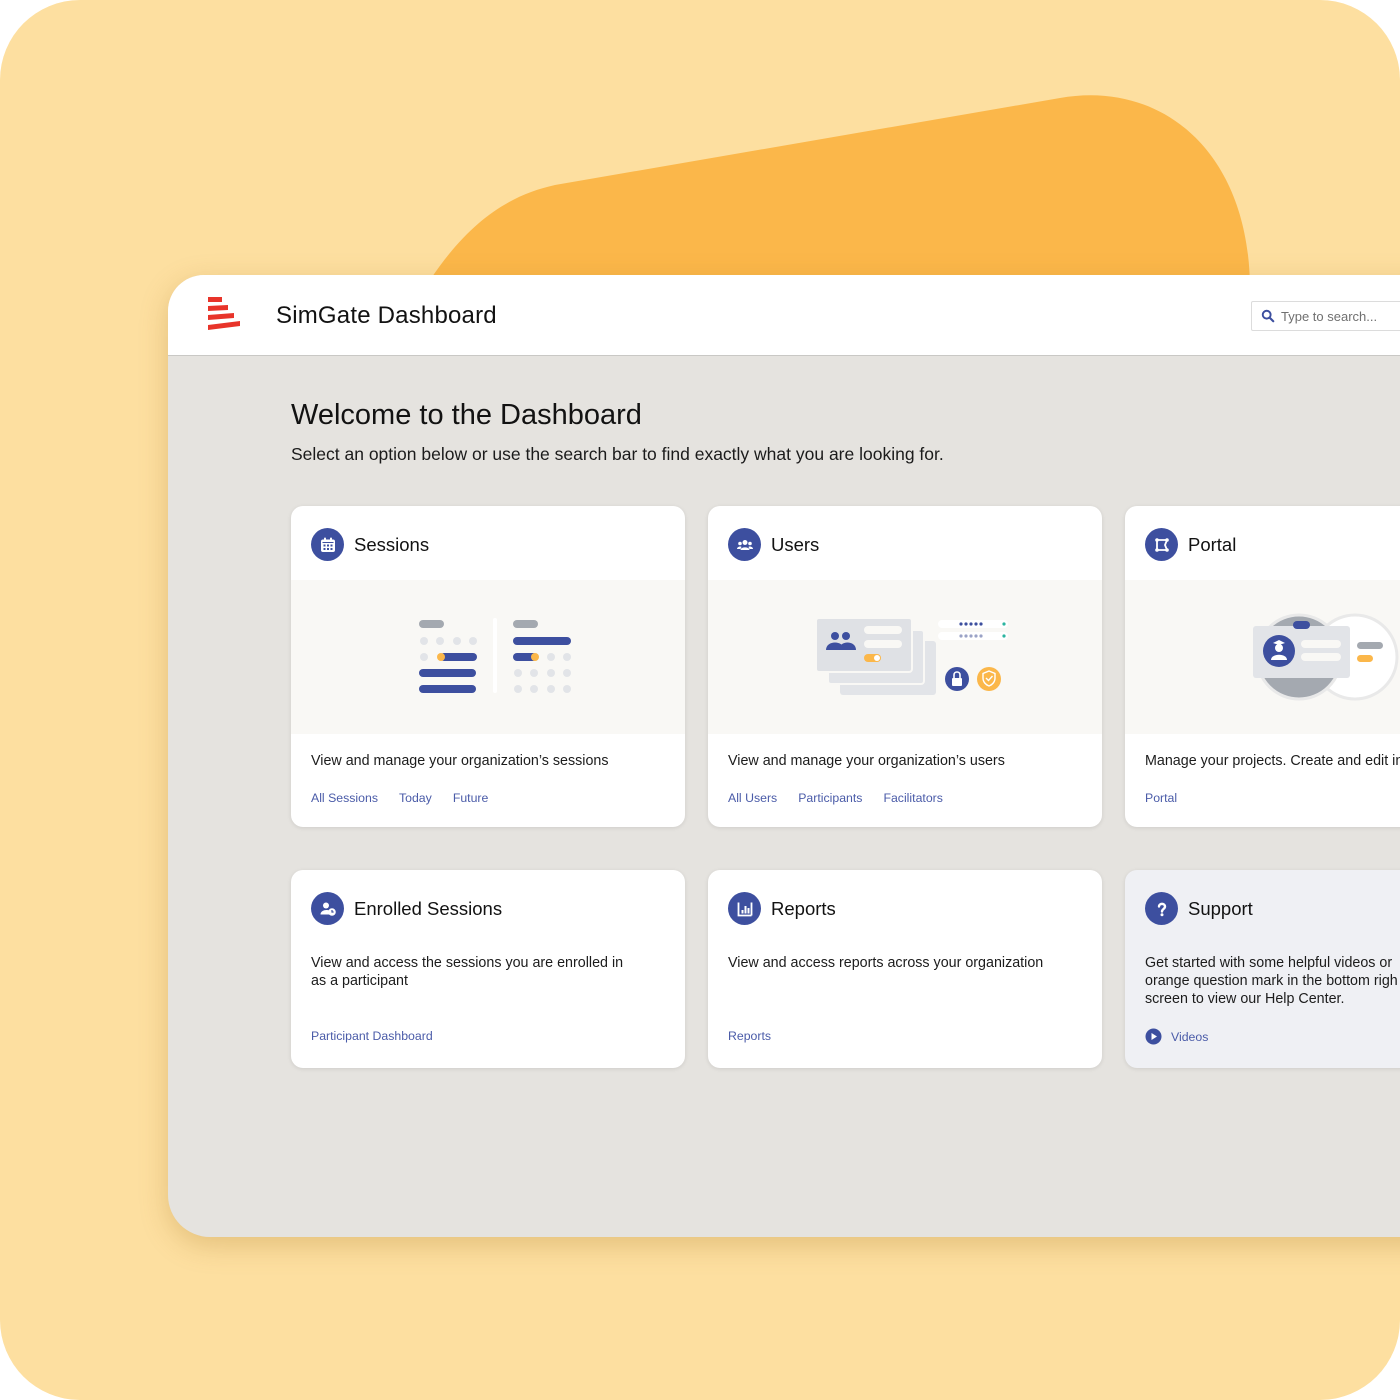 This screenshot has width=1400, height=1400. What do you see at coordinates (428, 908) in the screenshot?
I see `card-title: Enrolled Sessions` at bounding box center [428, 908].